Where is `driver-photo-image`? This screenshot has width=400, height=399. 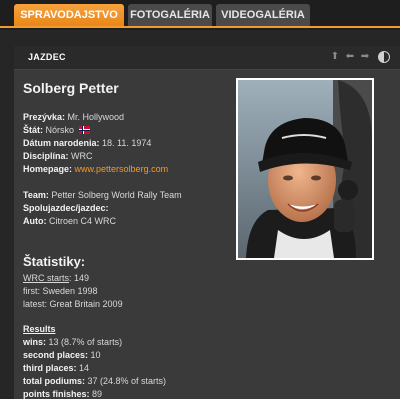
driver-photo-image is located at coordinates (305, 169).